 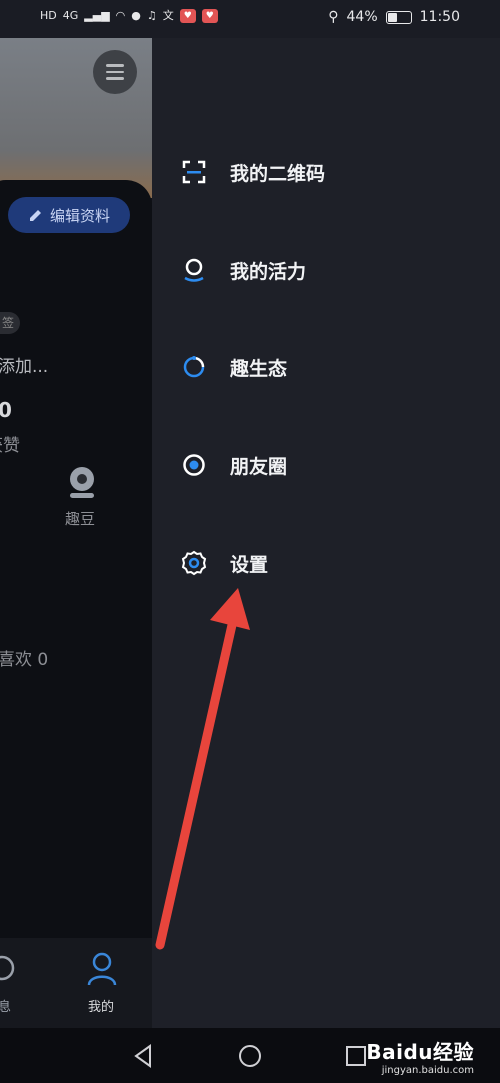 What do you see at coordinates (194, 270) in the screenshot?
I see `vitality-icon` at bounding box center [194, 270].